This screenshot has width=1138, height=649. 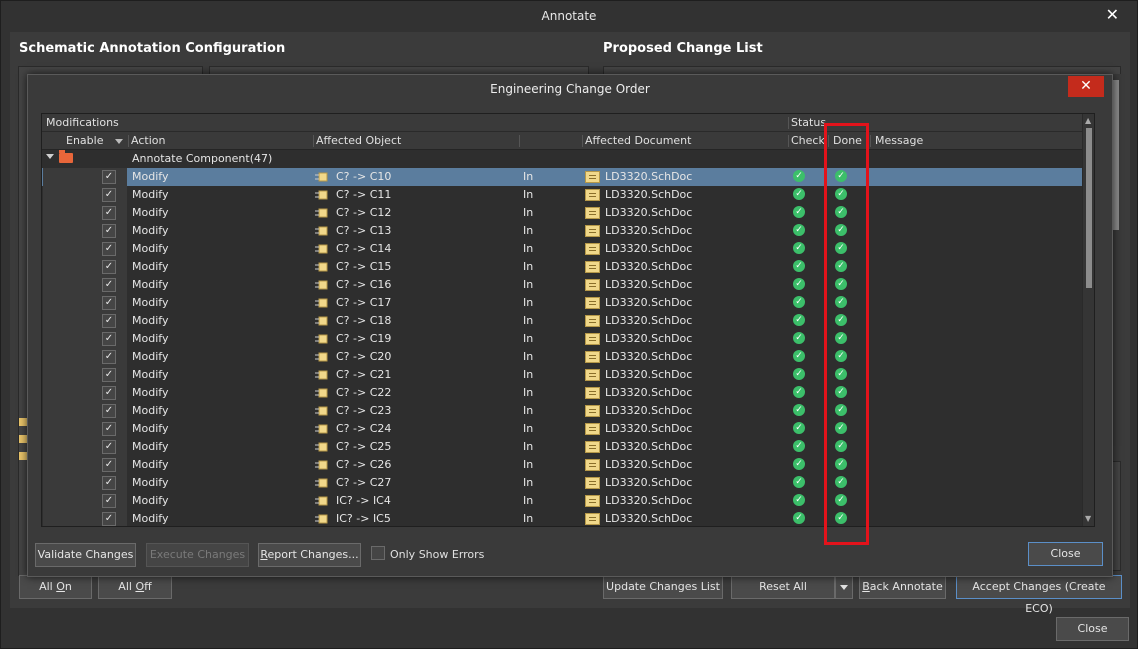 I want to click on all-off-label: All, so click(x=127, y=586).